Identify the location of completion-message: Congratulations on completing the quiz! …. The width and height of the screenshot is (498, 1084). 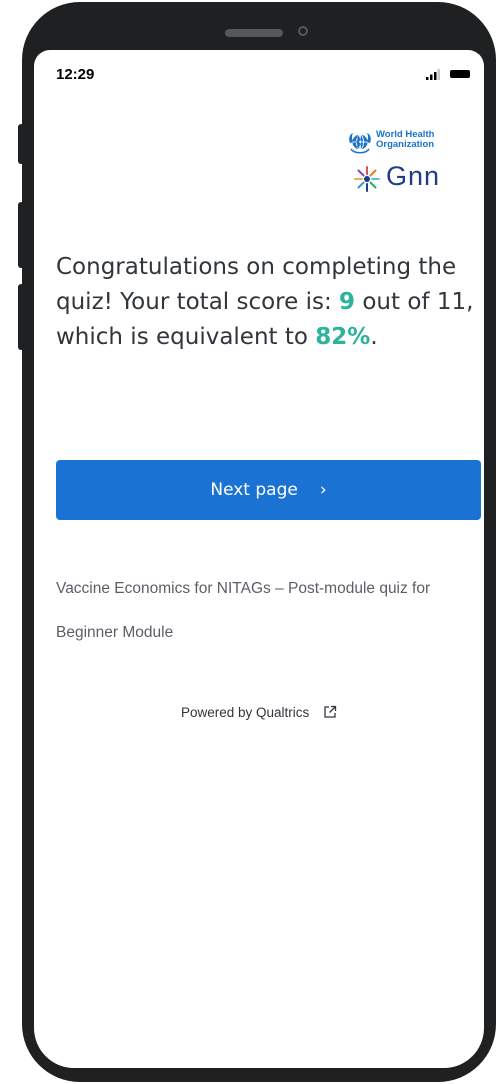
(268, 302).